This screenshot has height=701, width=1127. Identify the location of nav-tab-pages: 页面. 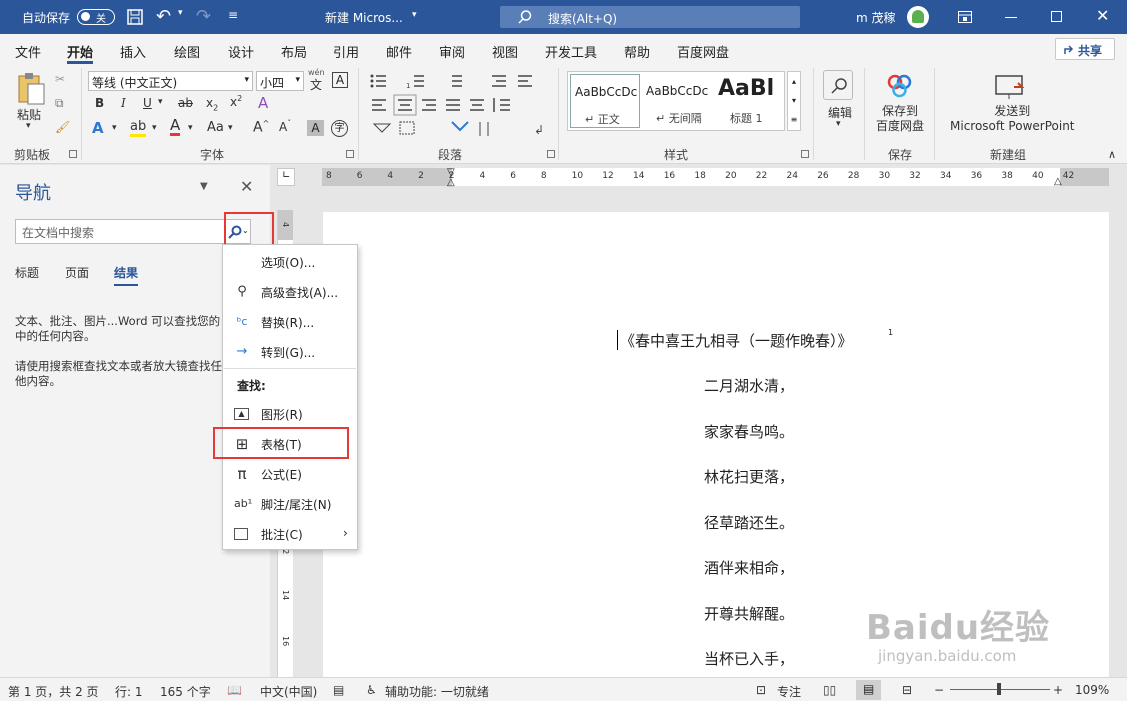
(77, 272).